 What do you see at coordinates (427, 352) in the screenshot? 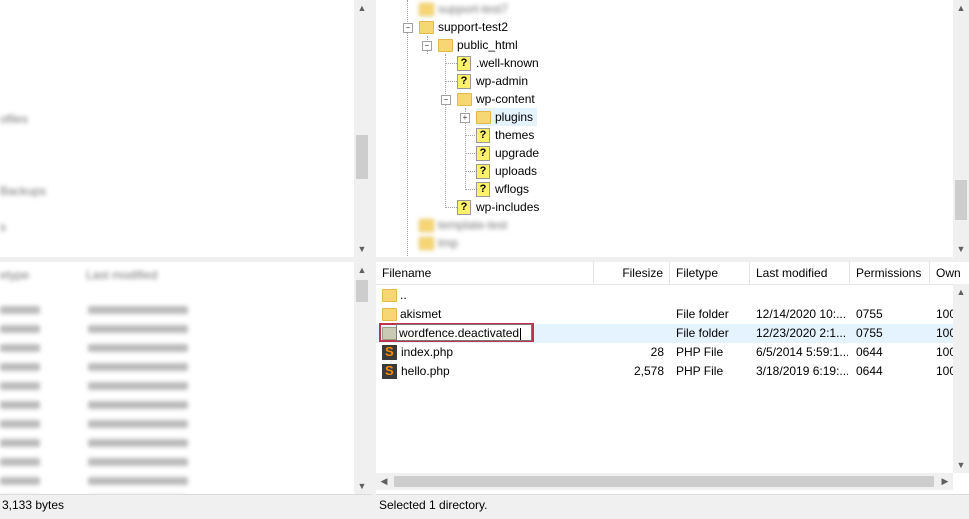
I see `file-name: index.php` at bounding box center [427, 352].